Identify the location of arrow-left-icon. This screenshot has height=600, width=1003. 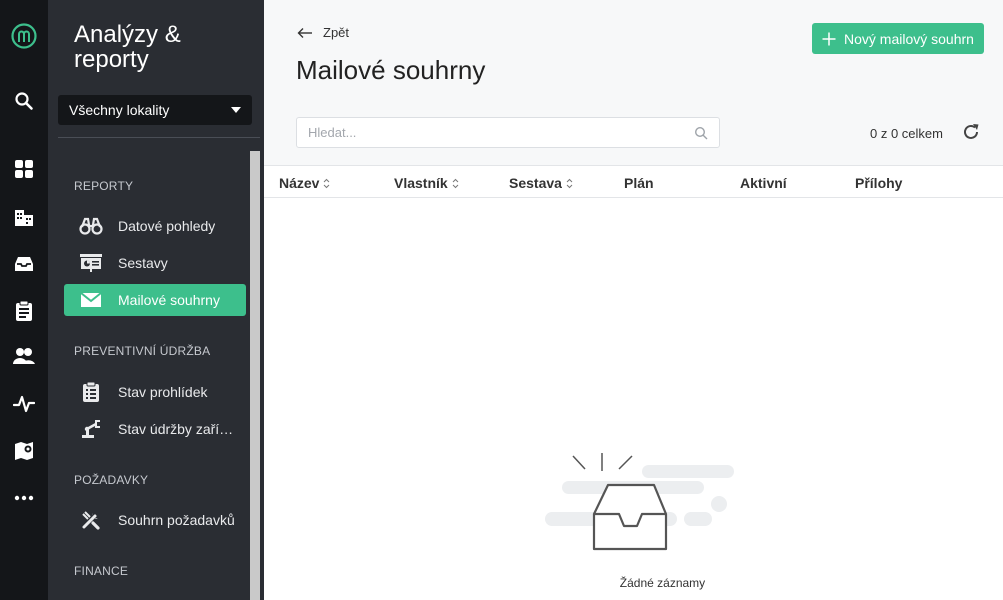
(304, 32).